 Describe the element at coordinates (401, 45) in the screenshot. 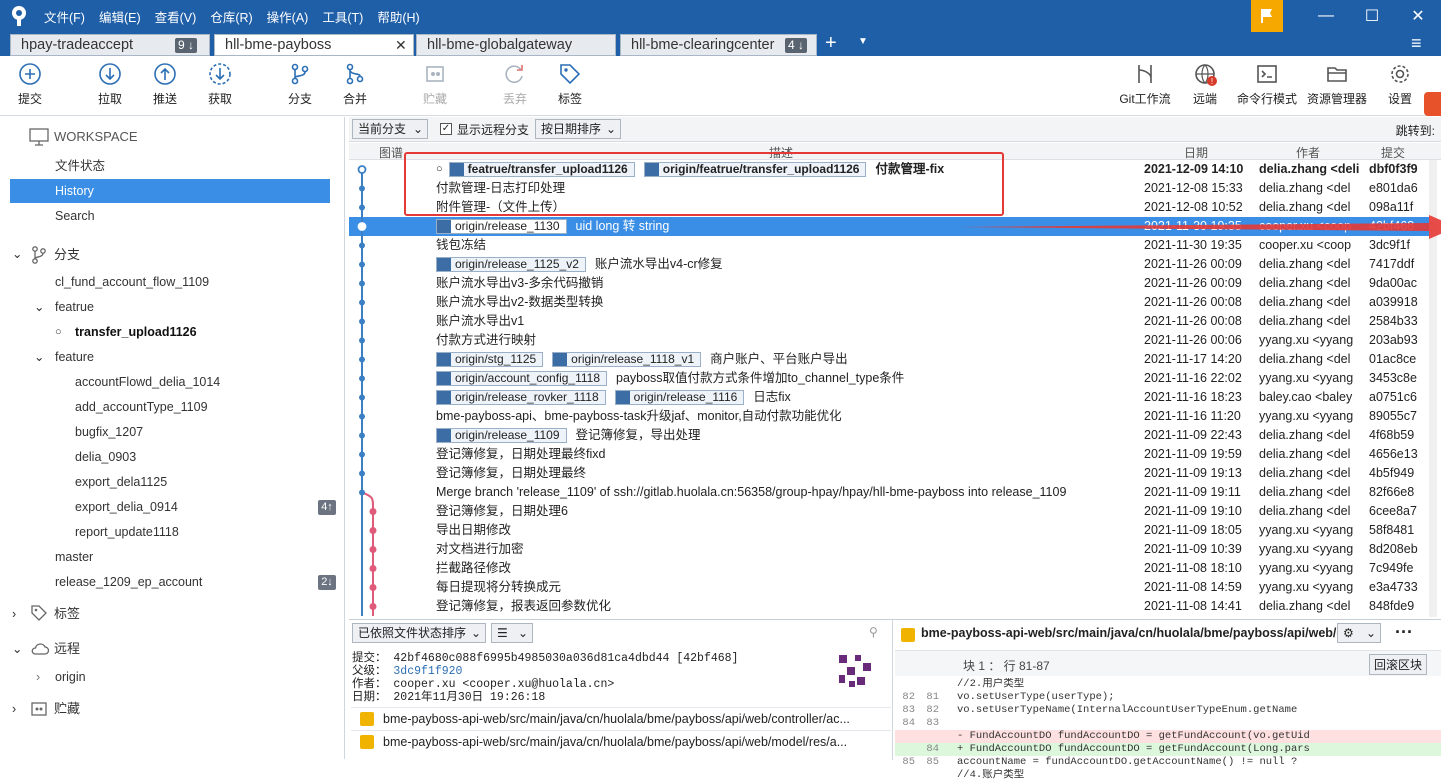

I see `tab-close-icon: ✕` at that location.